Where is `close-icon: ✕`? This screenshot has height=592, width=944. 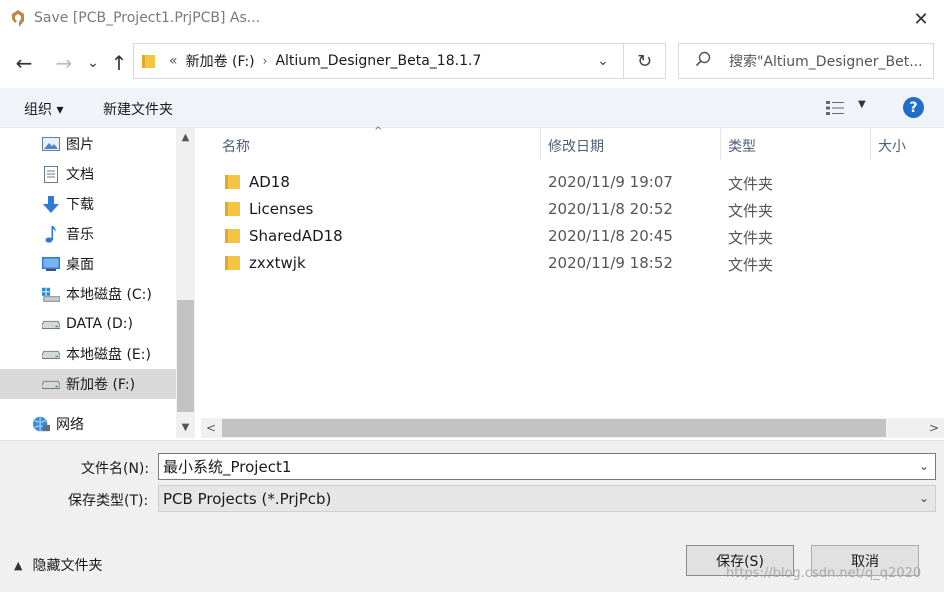
close-icon: ✕ is located at coordinates (921, 19).